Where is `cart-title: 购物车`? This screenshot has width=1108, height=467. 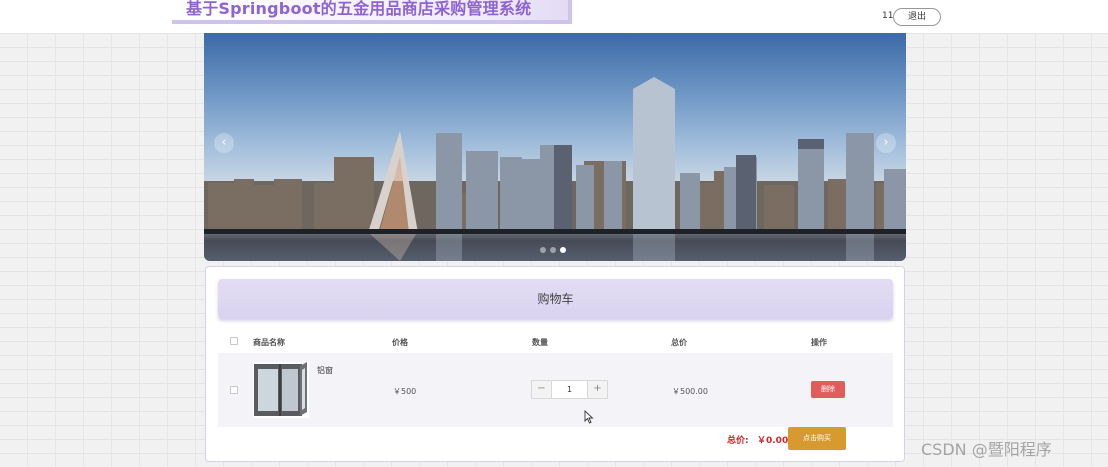 cart-title: 购物车 is located at coordinates (555, 299).